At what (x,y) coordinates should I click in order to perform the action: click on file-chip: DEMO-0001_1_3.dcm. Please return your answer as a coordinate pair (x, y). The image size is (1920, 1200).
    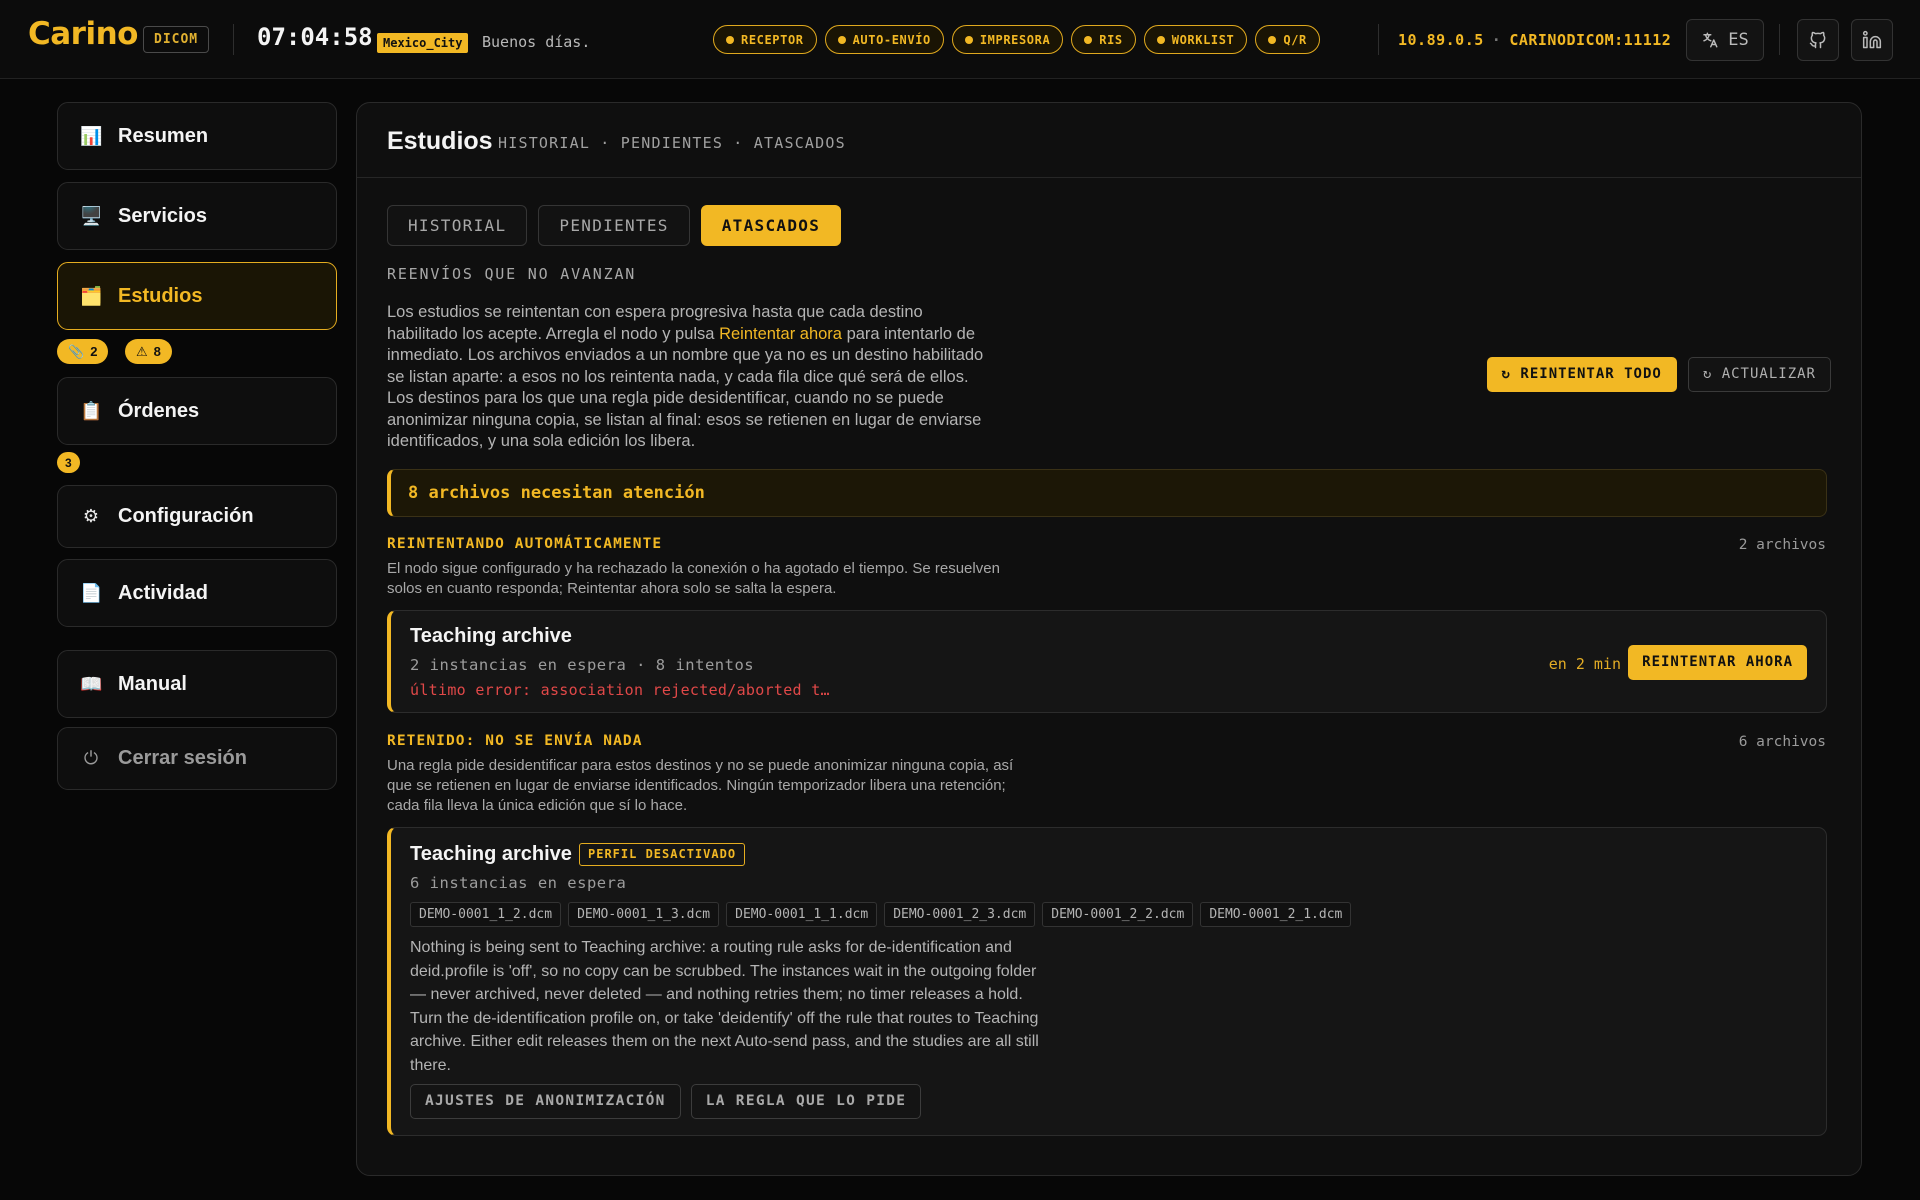
    Looking at the image, I should click on (644, 914).